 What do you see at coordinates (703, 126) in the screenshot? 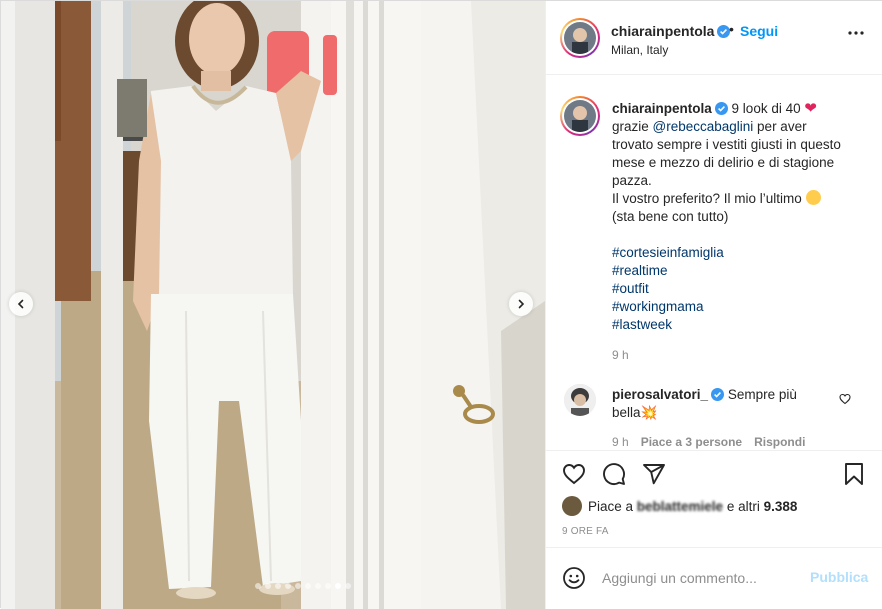
I see `caption-mention-link: @rebeccabaglini` at bounding box center [703, 126].